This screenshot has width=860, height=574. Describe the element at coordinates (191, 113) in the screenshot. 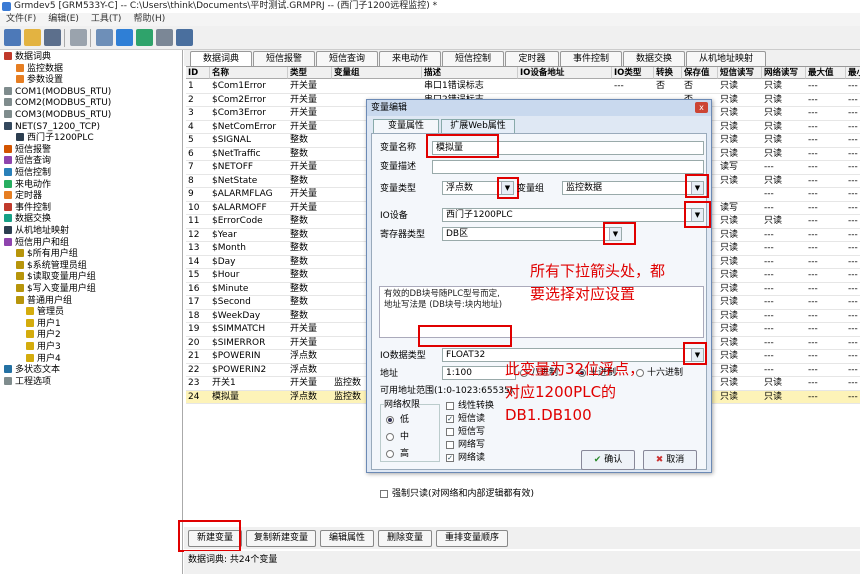

I see `table-cell: 3` at that location.